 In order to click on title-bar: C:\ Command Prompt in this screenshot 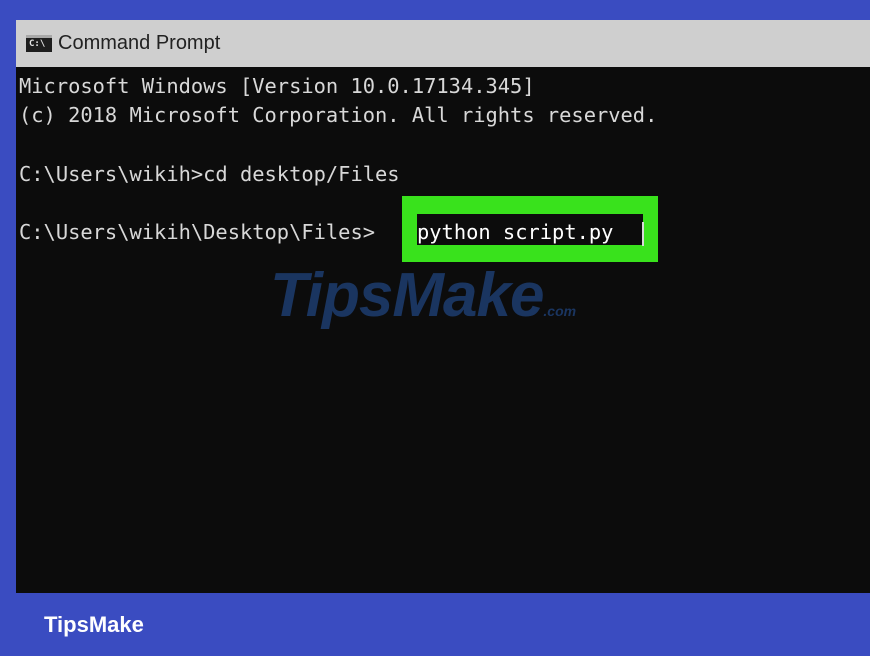, I will do `click(443, 43)`.